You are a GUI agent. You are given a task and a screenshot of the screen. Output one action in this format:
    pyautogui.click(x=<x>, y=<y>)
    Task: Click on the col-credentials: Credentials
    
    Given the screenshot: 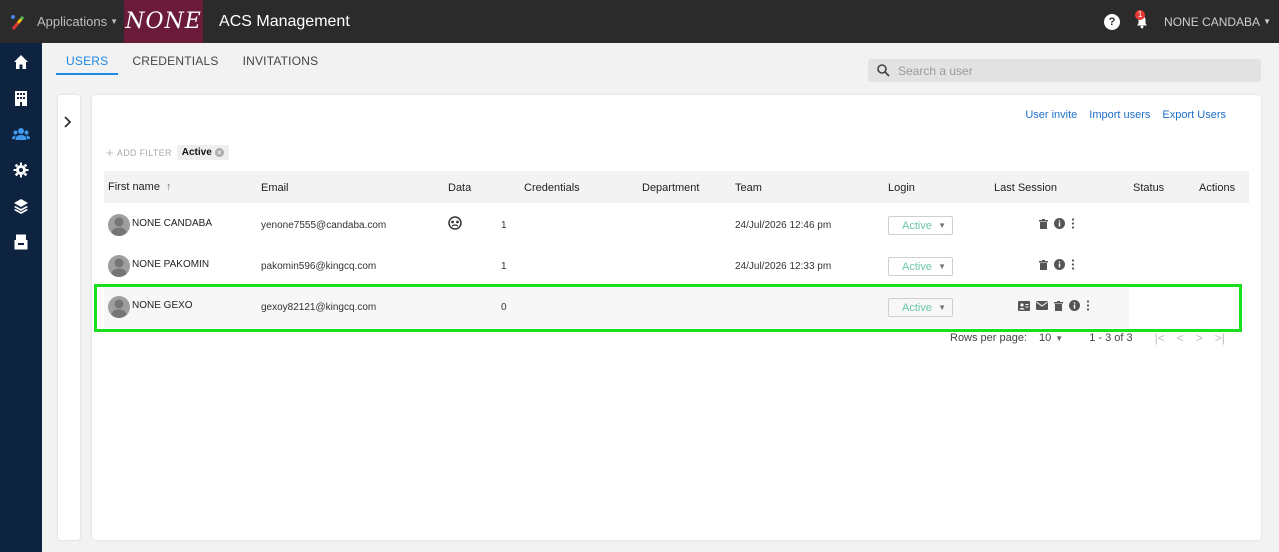 What is the action you would take?
    pyautogui.click(x=552, y=188)
    